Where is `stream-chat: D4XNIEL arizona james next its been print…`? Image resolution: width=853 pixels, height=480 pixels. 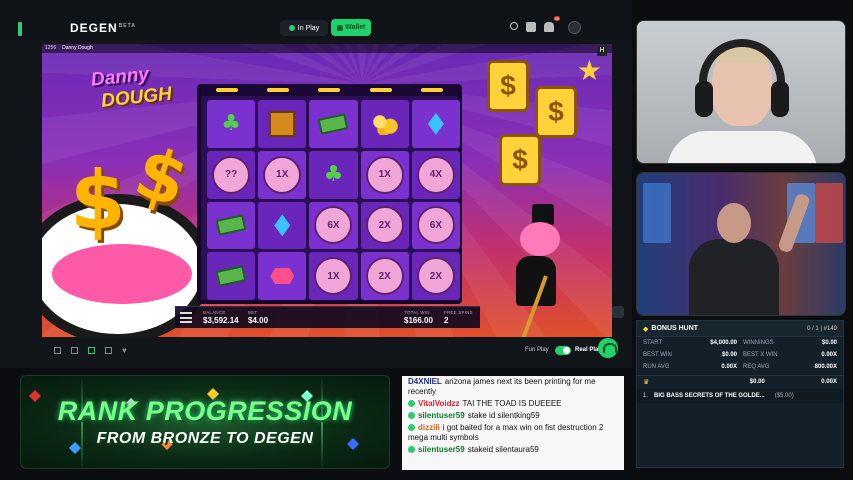 stream-chat: D4XNIEL arizona james next its been print… is located at coordinates (513, 423).